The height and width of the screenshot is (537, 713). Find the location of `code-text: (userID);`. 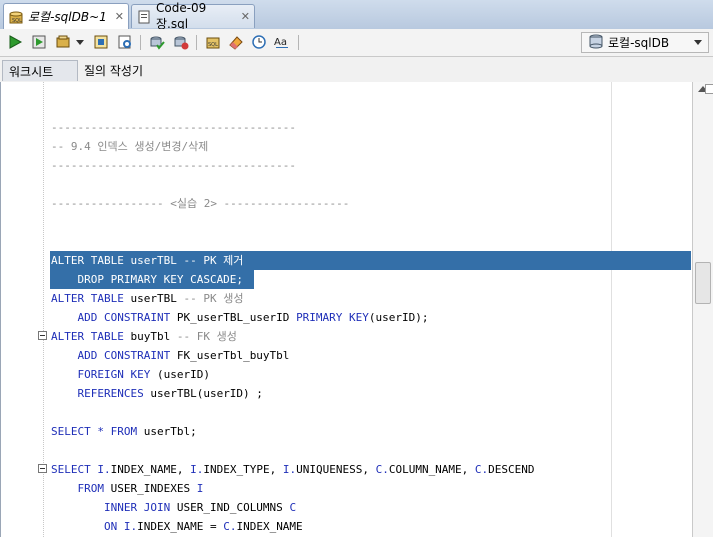

code-text: (userID); is located at coordinates (398, 317).